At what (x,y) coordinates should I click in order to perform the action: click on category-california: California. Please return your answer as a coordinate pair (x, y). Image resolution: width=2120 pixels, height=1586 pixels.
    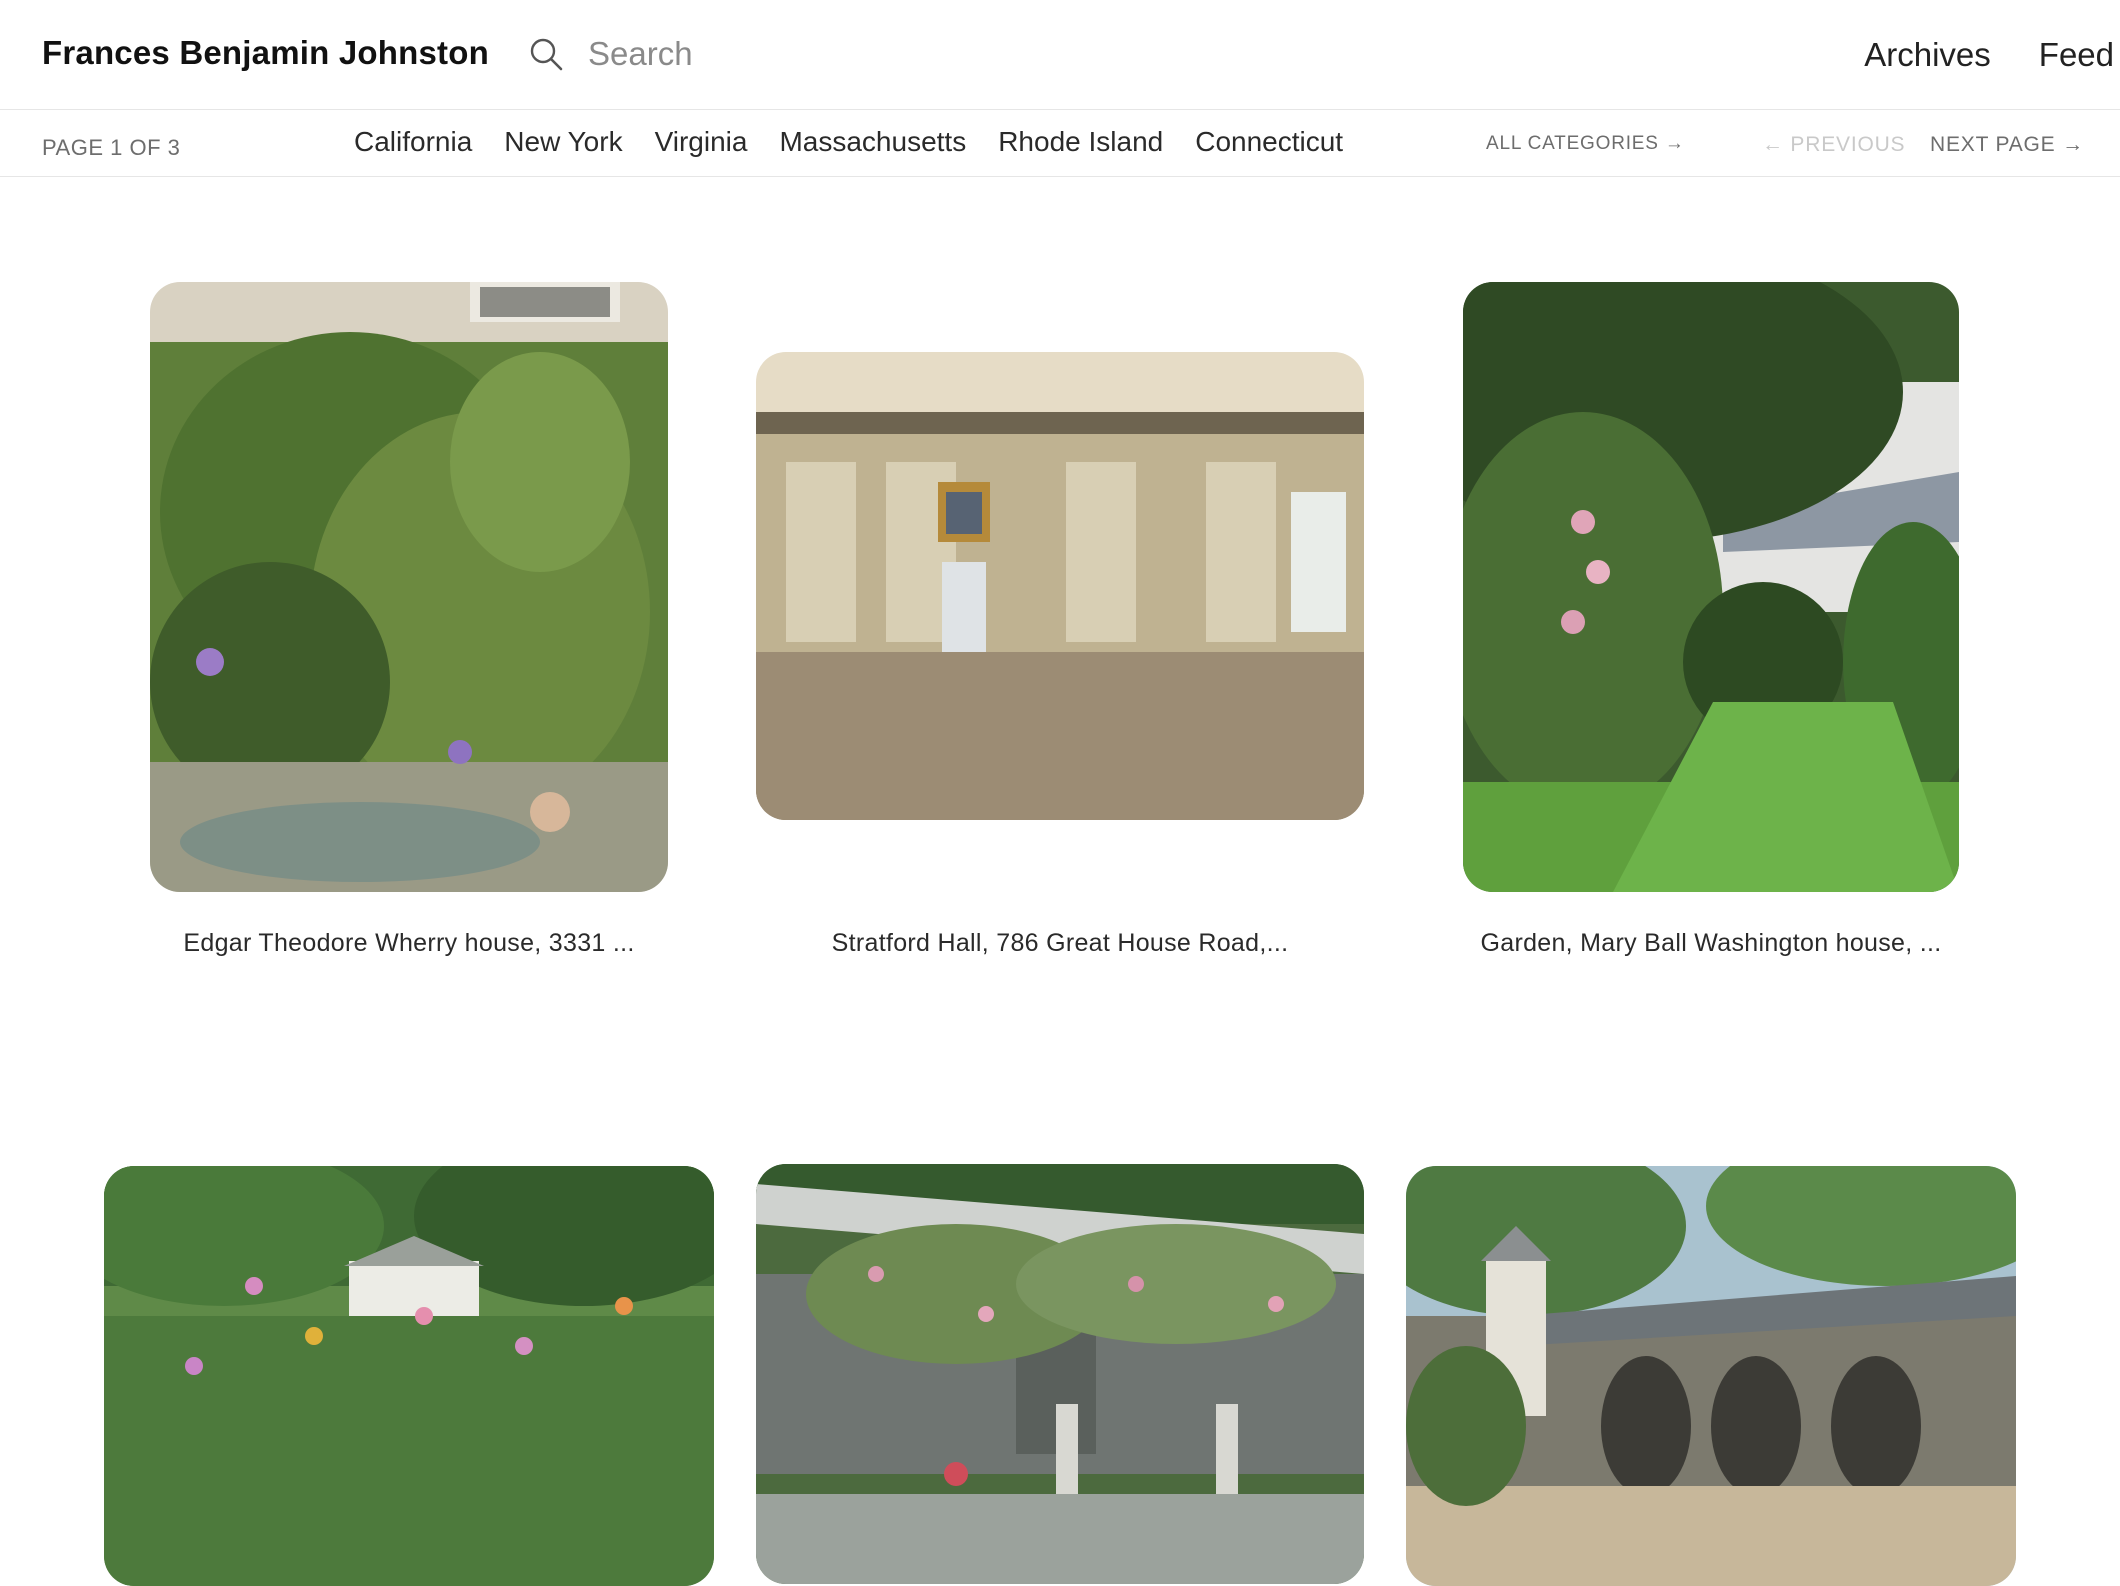
    Looking at the image, I should click on (413, 142).